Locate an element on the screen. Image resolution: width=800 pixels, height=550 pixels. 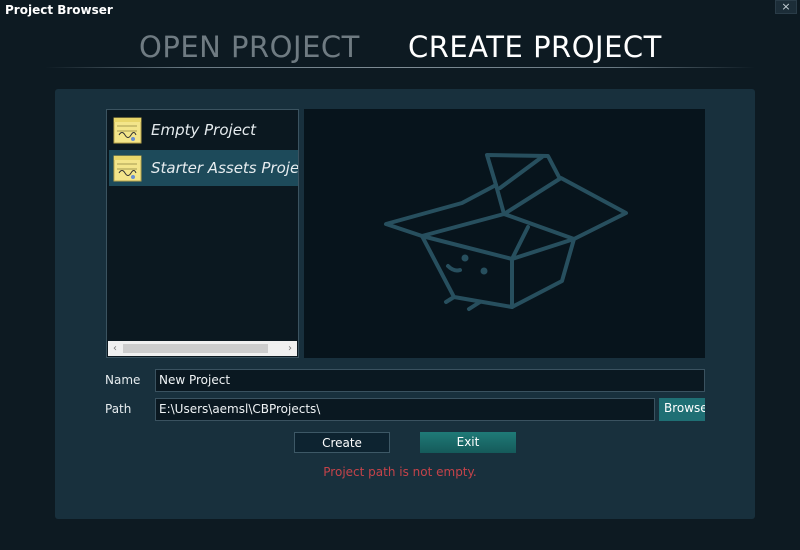
browse-button: Browse is located at coordinates (682, 409).